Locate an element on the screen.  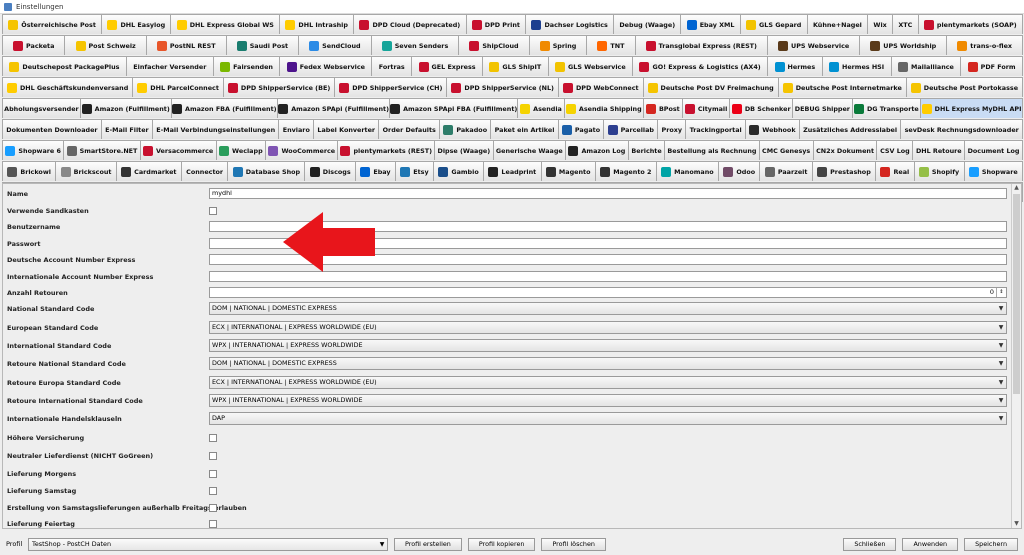
tab-enviaro: Enviaro is located at coordinates (296, 129).